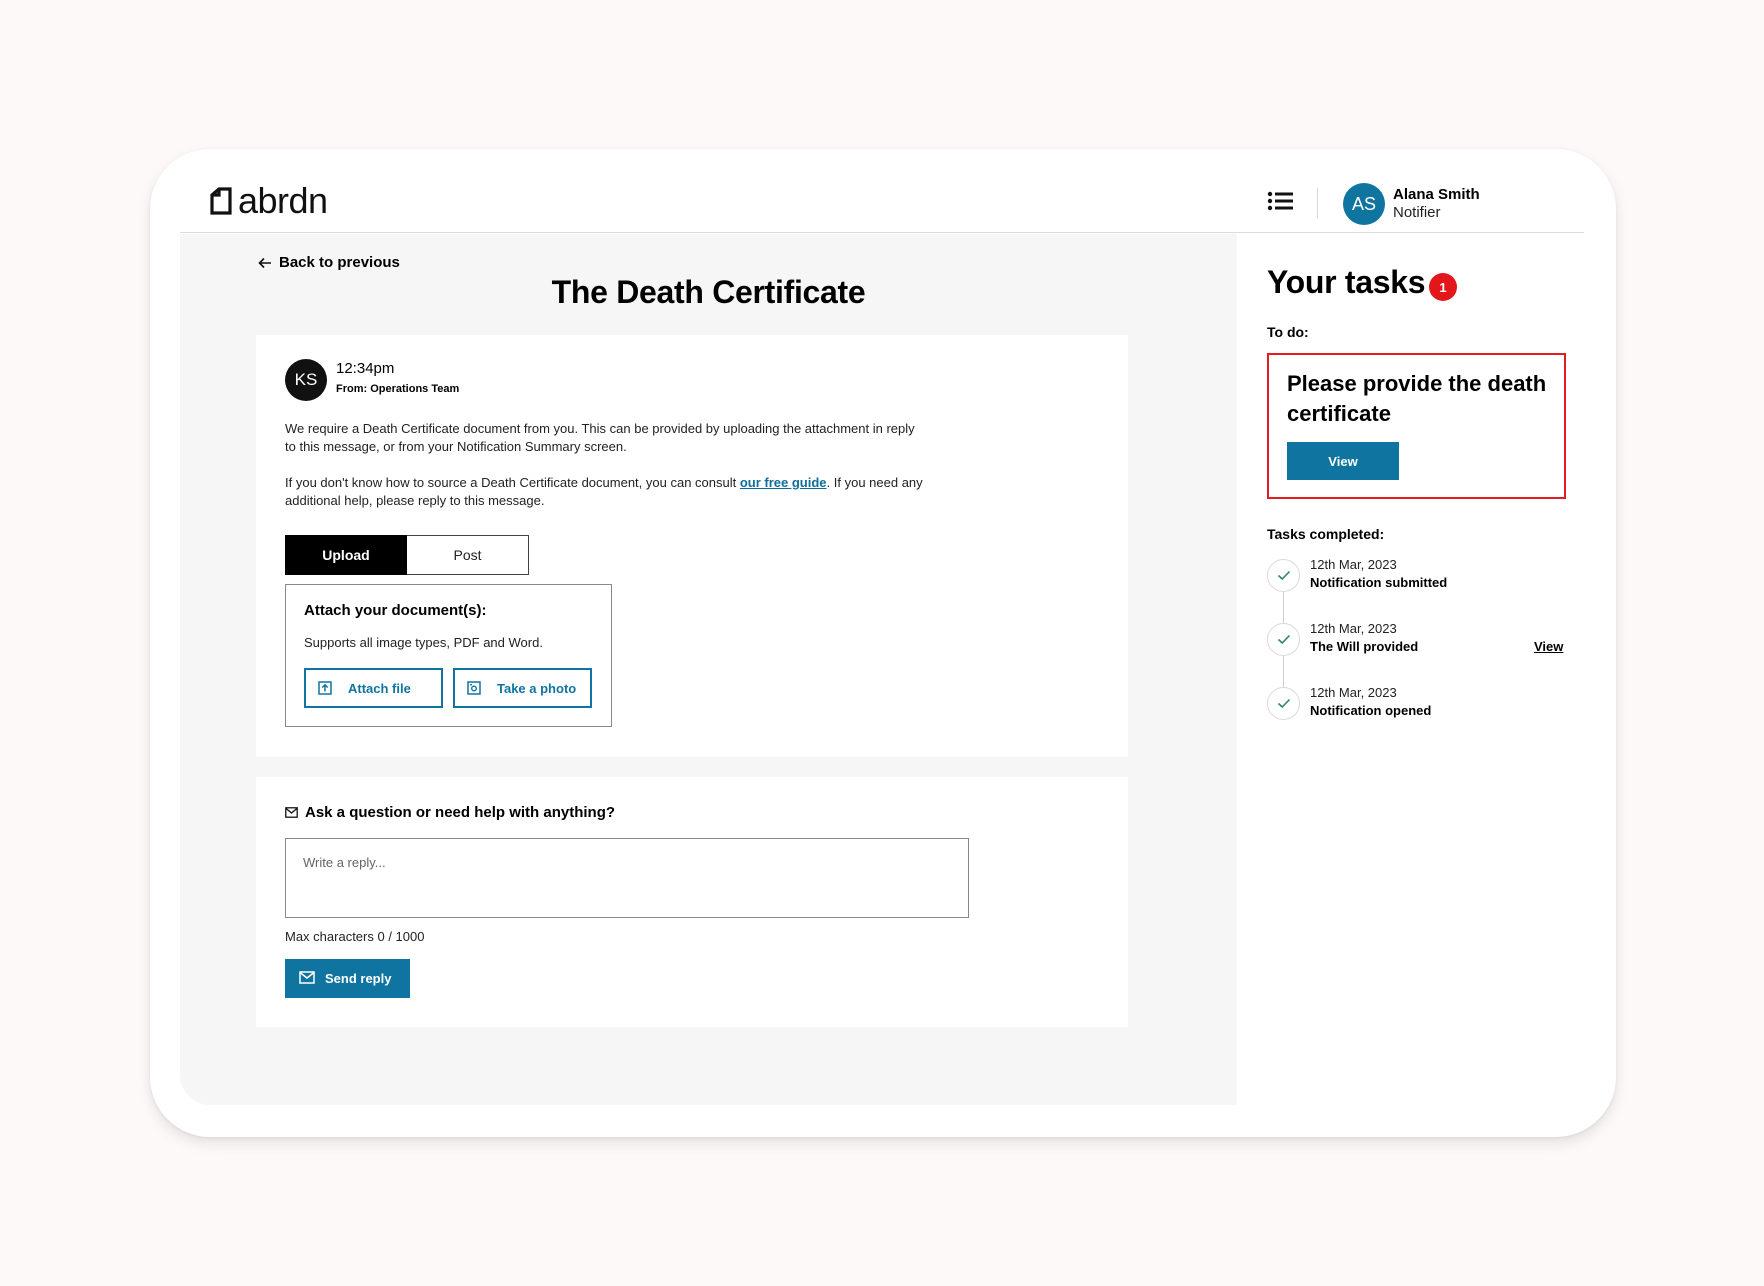 This screenshot has width=1764, height=1286. Describe the element at coordinates (468, 555) in the screenshot. I see `tab-post: Post` at that location.